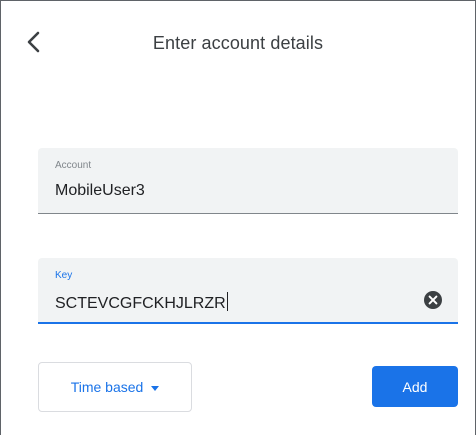 The height and width of the screenshot is (435, 476). I want to click on account-input: MobileUser3, so click(100, 191).